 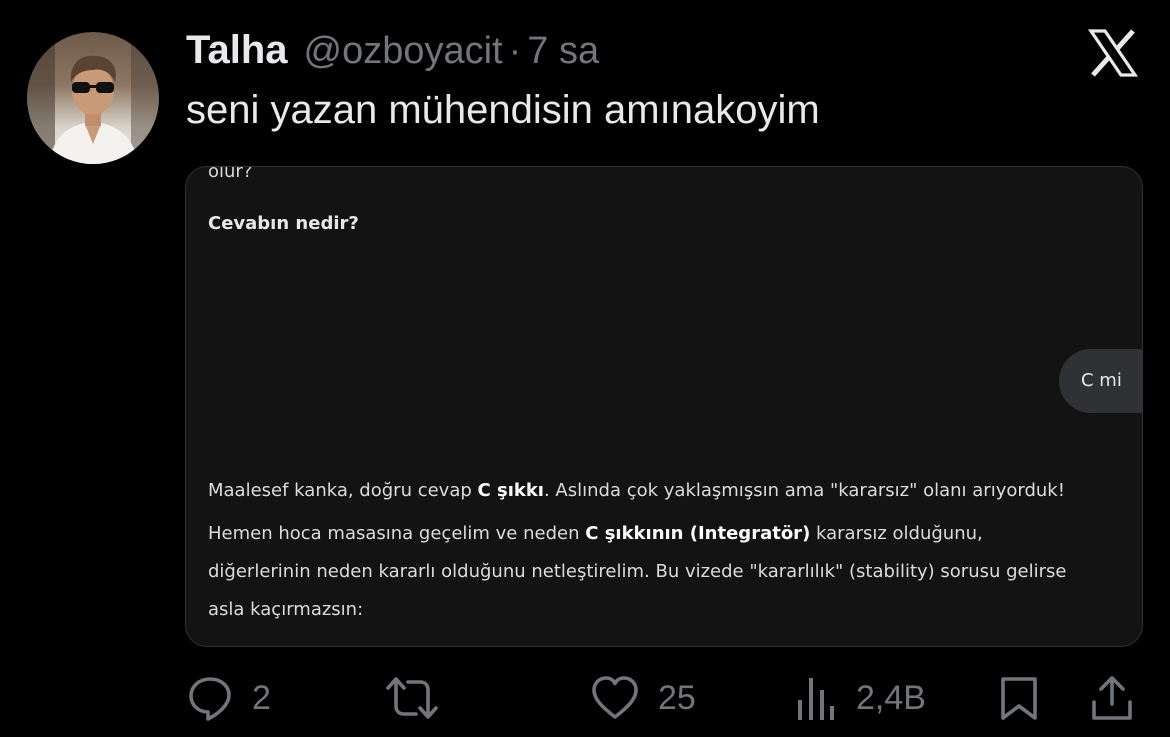 What do you see at coordinates (677, 697) in the screenshot?
I see `like-count: 25` at bounding box center [677, 697].